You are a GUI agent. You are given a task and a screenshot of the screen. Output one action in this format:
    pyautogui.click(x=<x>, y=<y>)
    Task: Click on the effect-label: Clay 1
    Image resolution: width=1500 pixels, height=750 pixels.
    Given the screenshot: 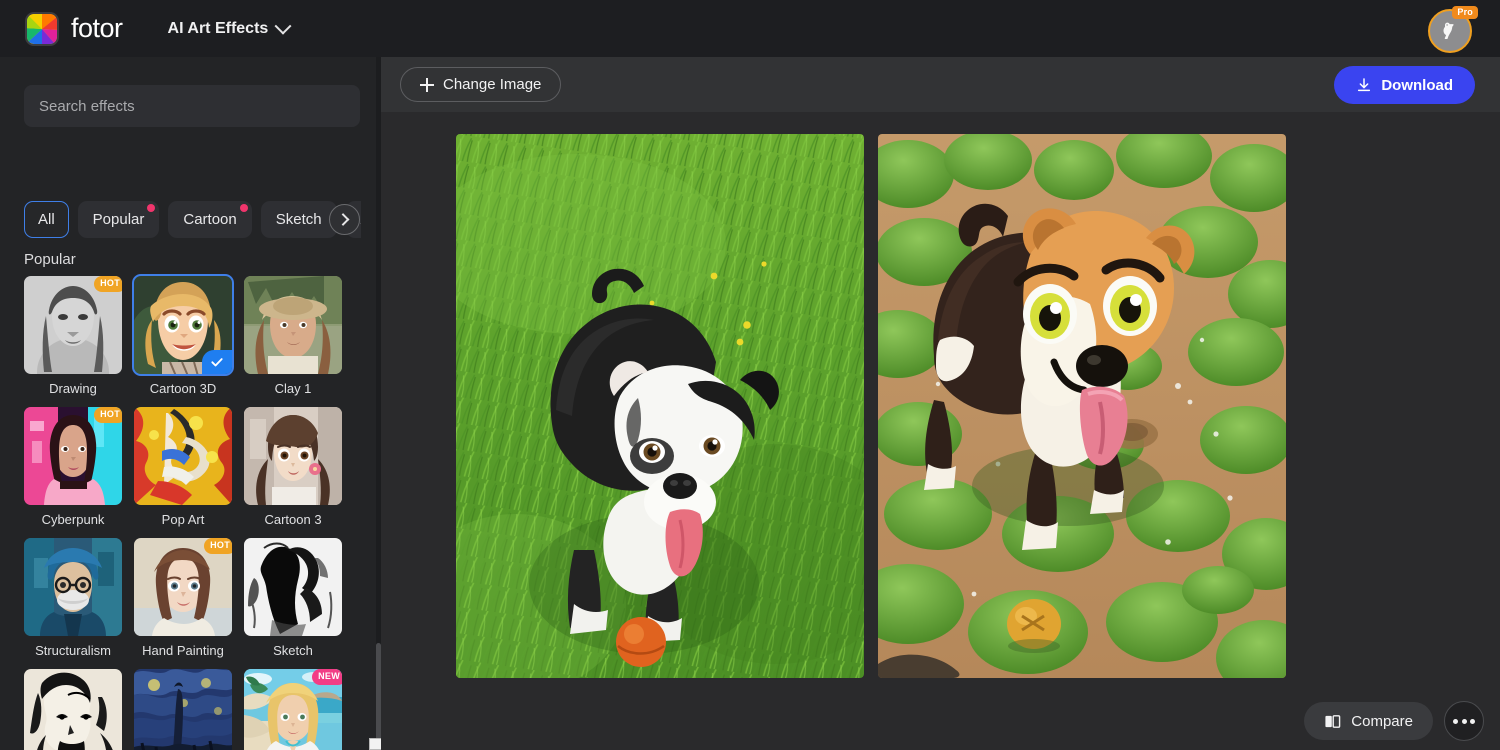 What is the action you would take?
    pyautogui.click(x=293, y=388)
    